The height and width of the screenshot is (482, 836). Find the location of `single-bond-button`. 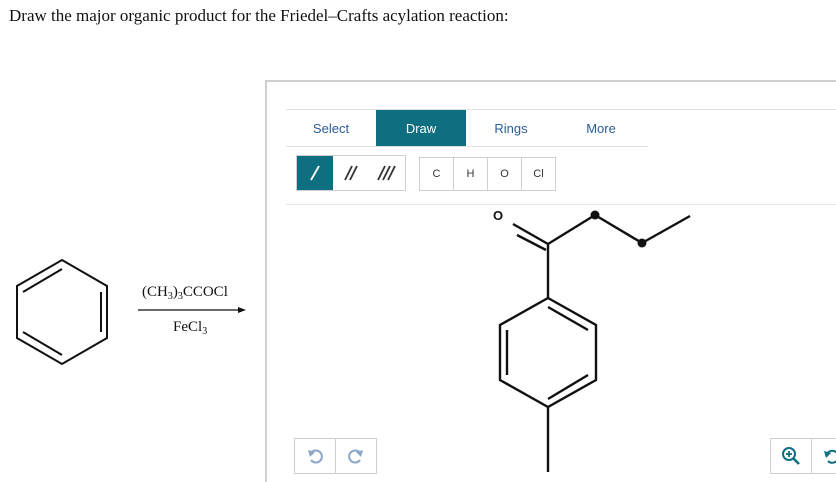

single-bond-button is located at coordinates (315, 173).